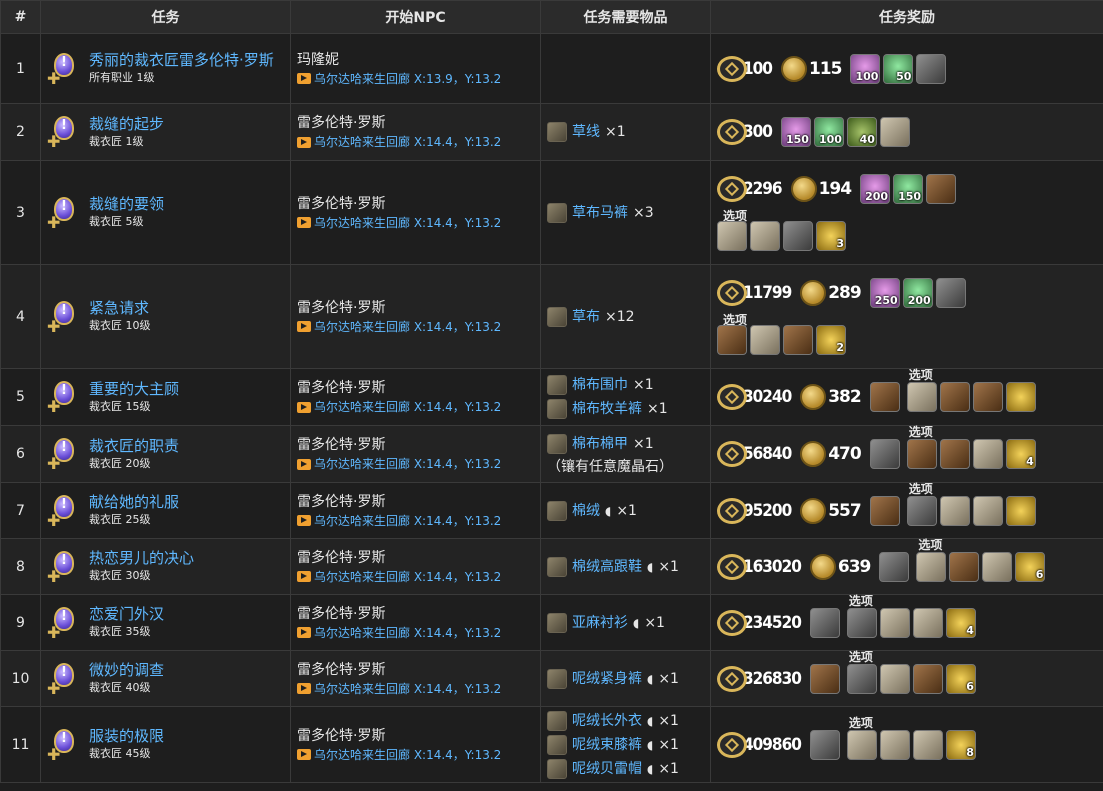 This screenshot has height=791, width=1103. I want to click on required-items-cell: 棉绒高跟鞋 ◖ ×1, so click(625, 566).